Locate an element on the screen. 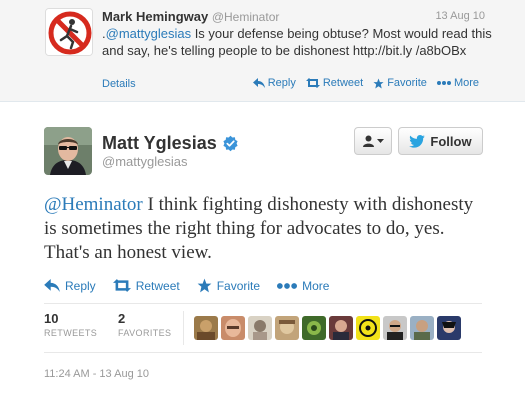 The height and width of the screenshot is (400, 525). parent-date: 13 Aug 10 is located at coordinates (460, 16).